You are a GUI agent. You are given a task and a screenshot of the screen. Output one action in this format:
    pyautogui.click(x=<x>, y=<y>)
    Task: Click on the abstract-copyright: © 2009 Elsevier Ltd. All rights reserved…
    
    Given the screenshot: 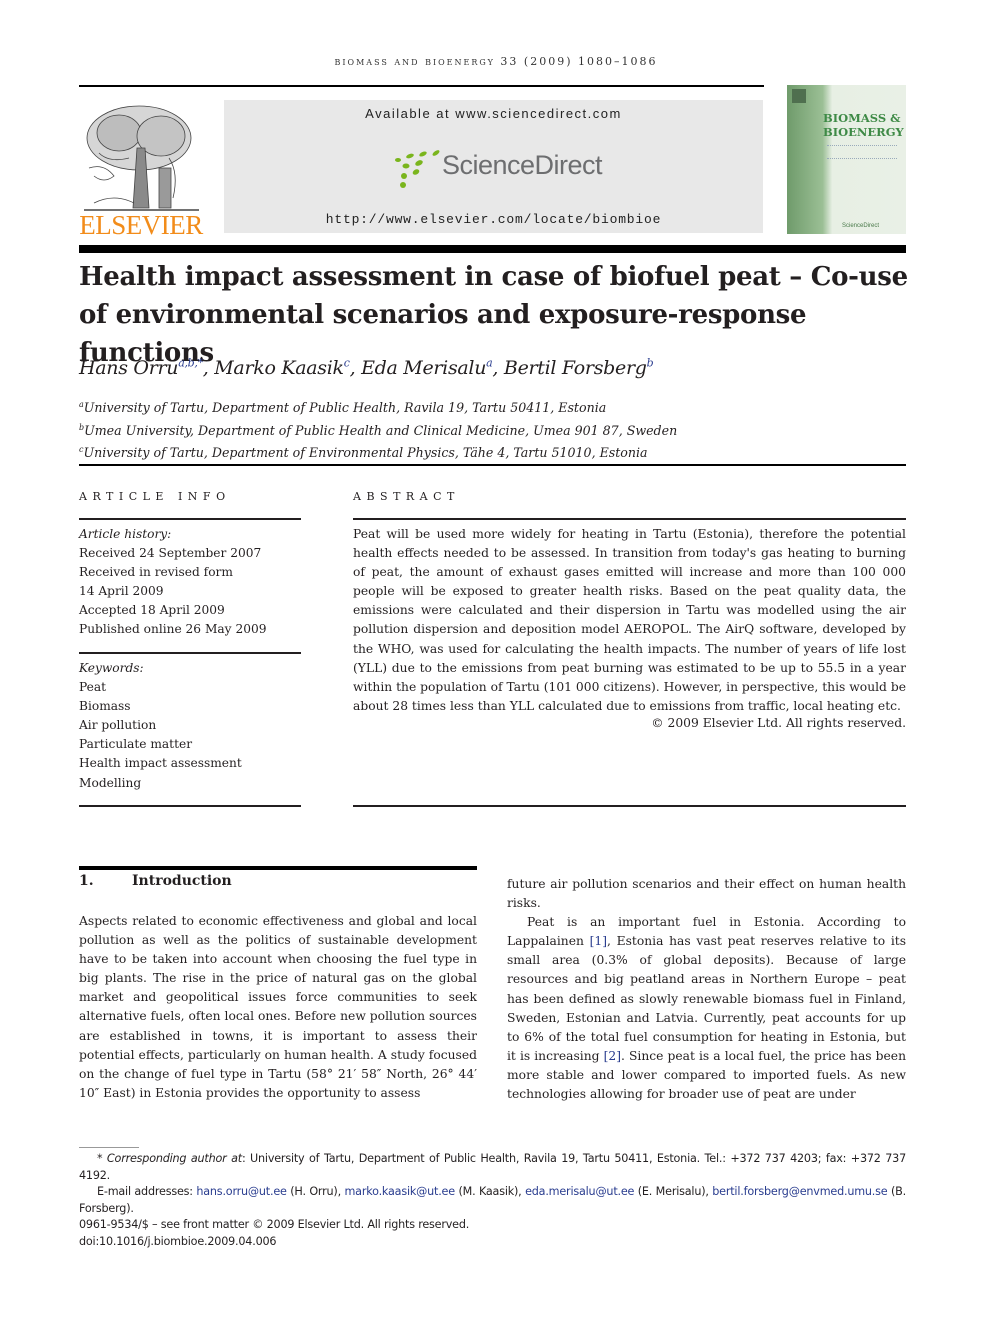 What is the action you would take?
    pyautogui.click(x=778, y=723)
    